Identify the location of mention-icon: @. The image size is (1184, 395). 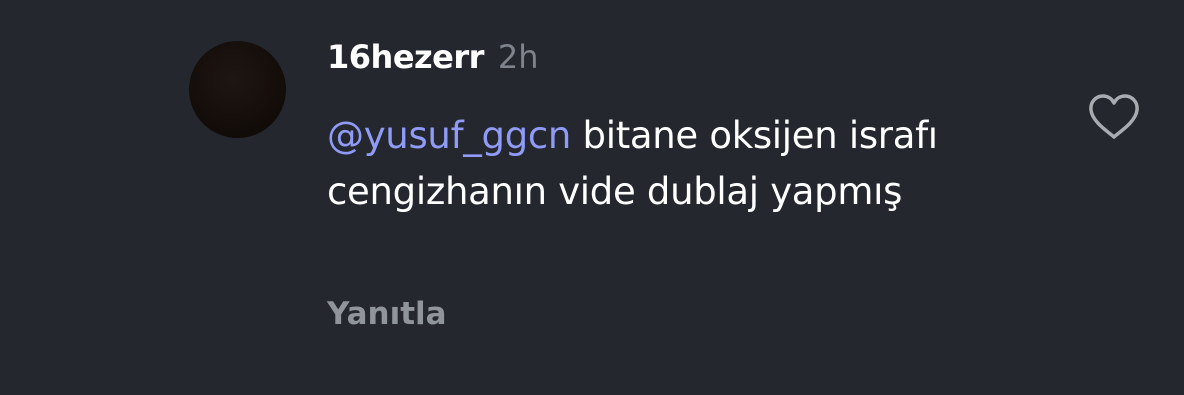
(345, 135).